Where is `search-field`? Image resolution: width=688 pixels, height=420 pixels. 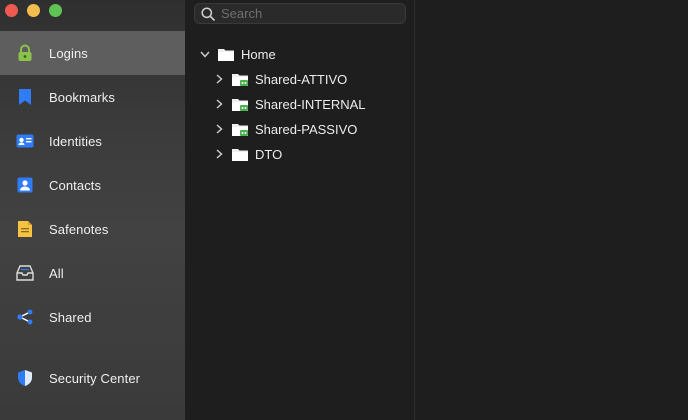 search-field is located at coordinates (300, 13).